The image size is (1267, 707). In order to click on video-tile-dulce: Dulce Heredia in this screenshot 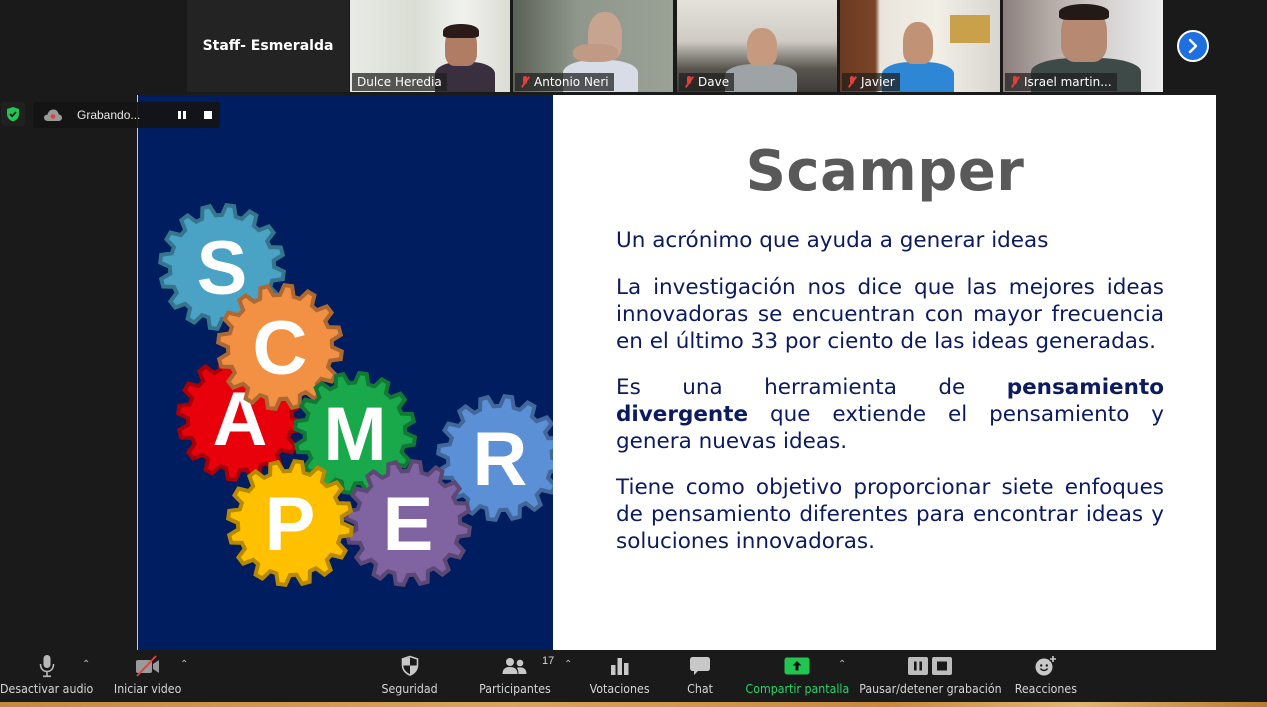, I will do `click(430, 46)`.